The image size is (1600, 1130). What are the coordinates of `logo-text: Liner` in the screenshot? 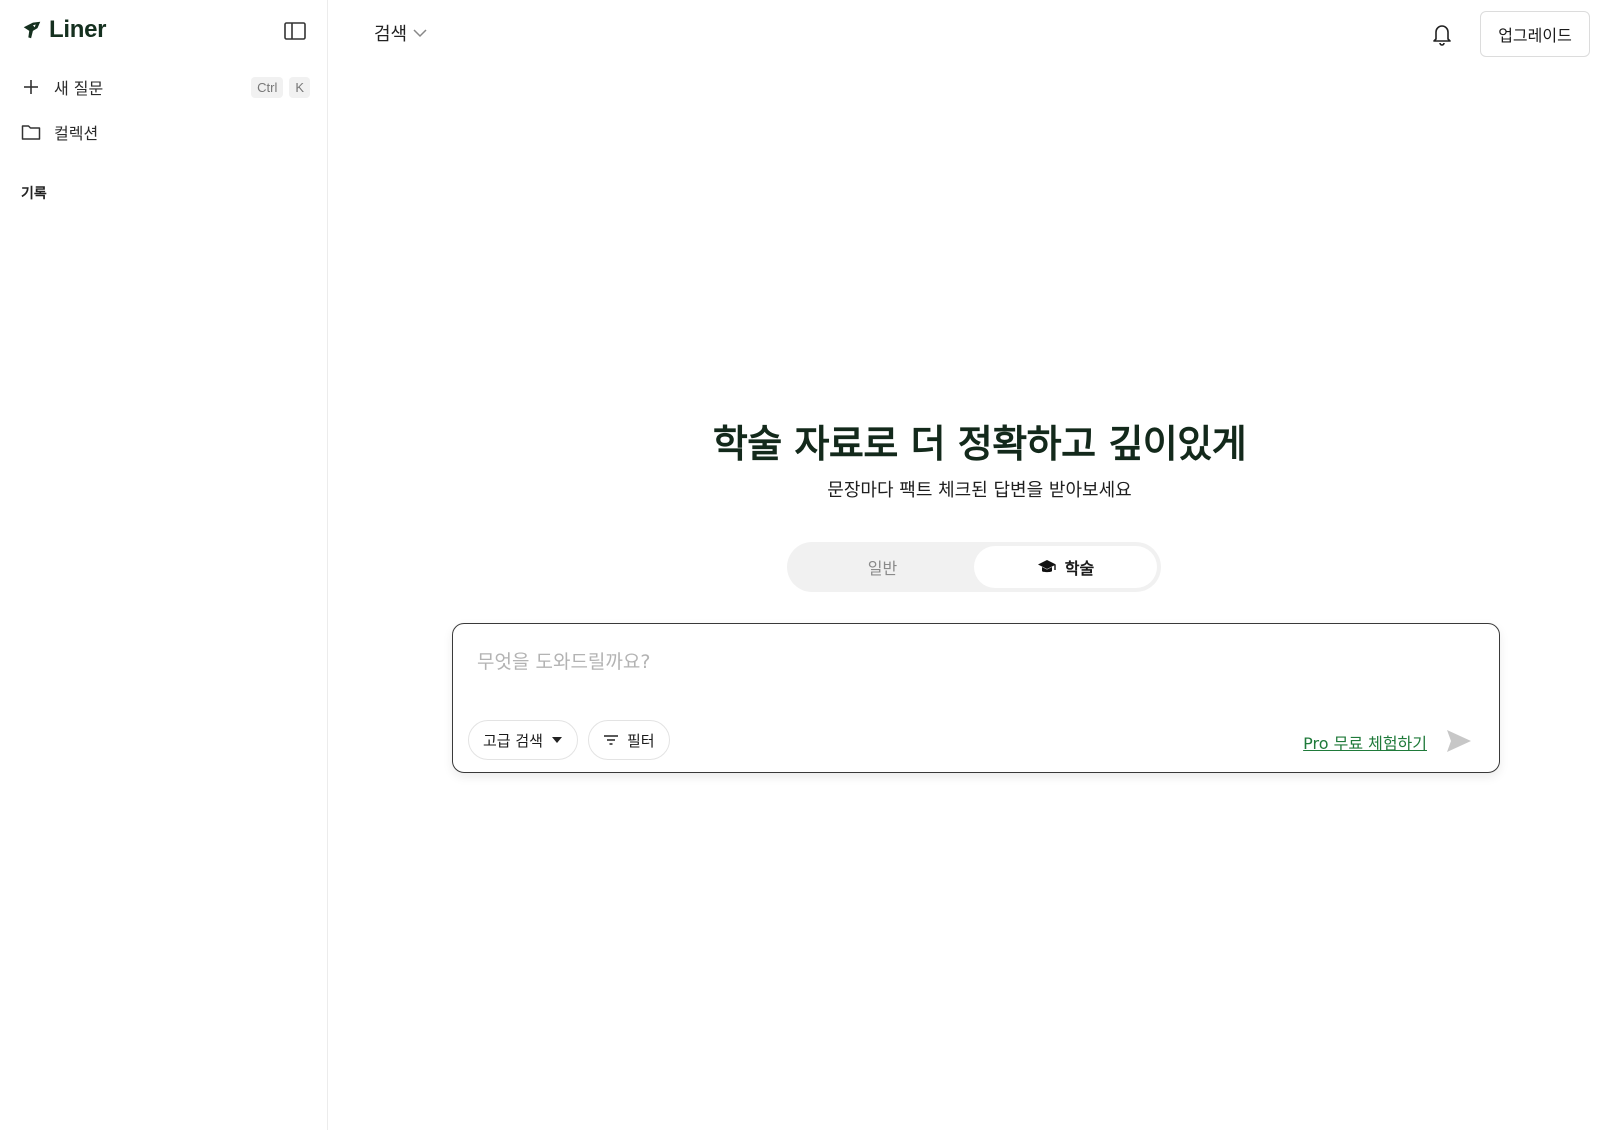 It's located at (78, 29).